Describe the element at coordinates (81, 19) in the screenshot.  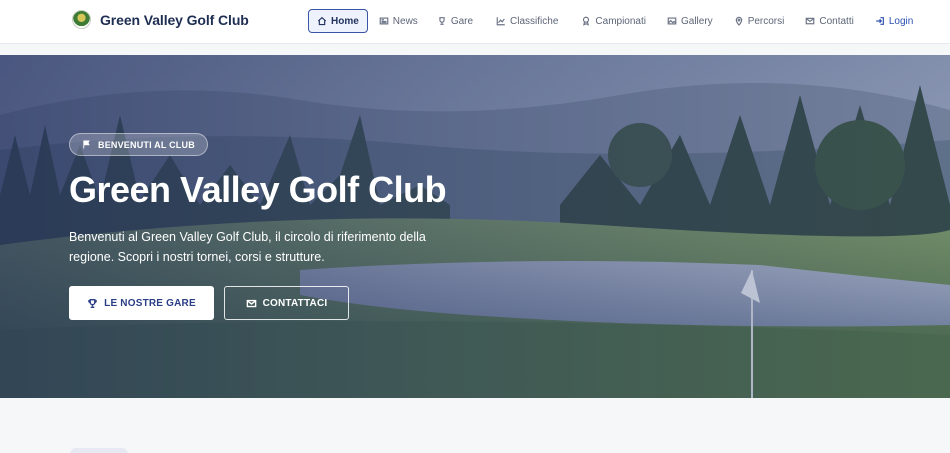
I see `club-crest-icon` at that location.